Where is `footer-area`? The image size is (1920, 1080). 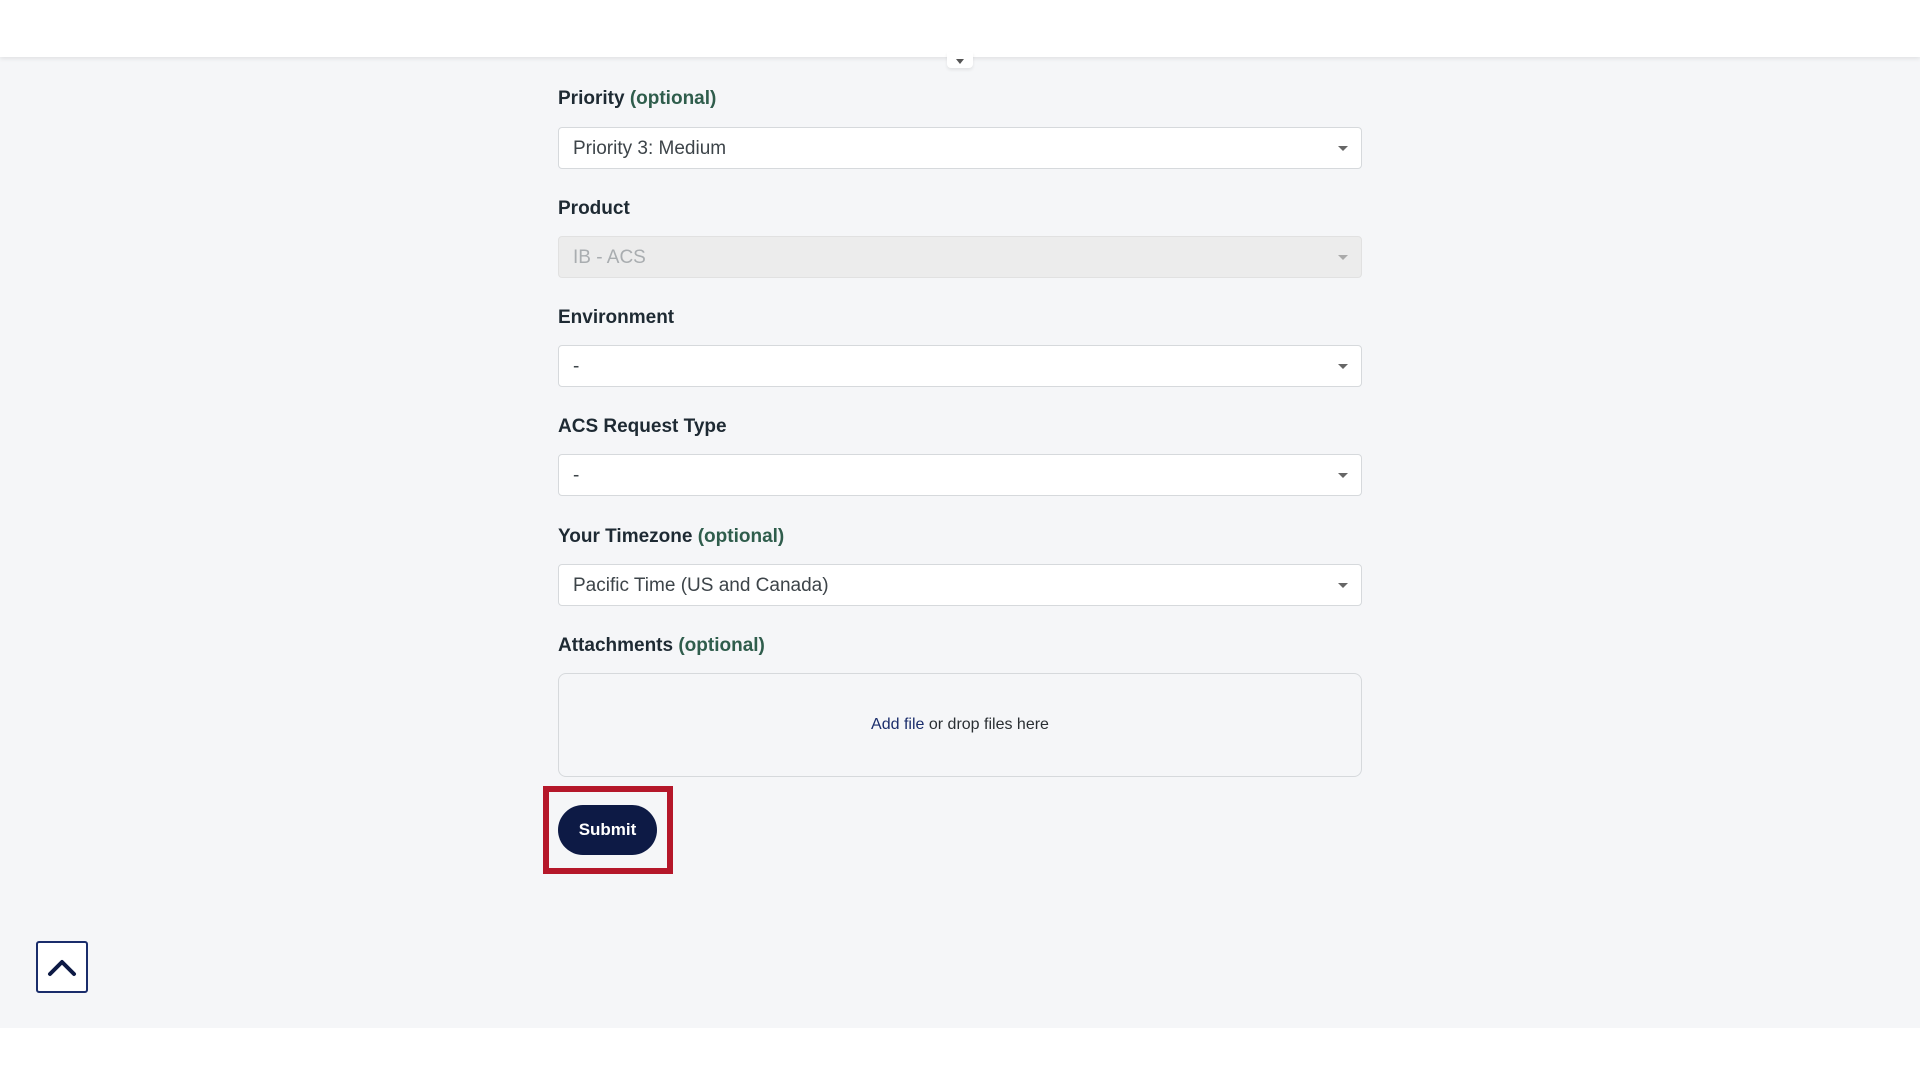
footer-area is located at coordinates (960, 1054).